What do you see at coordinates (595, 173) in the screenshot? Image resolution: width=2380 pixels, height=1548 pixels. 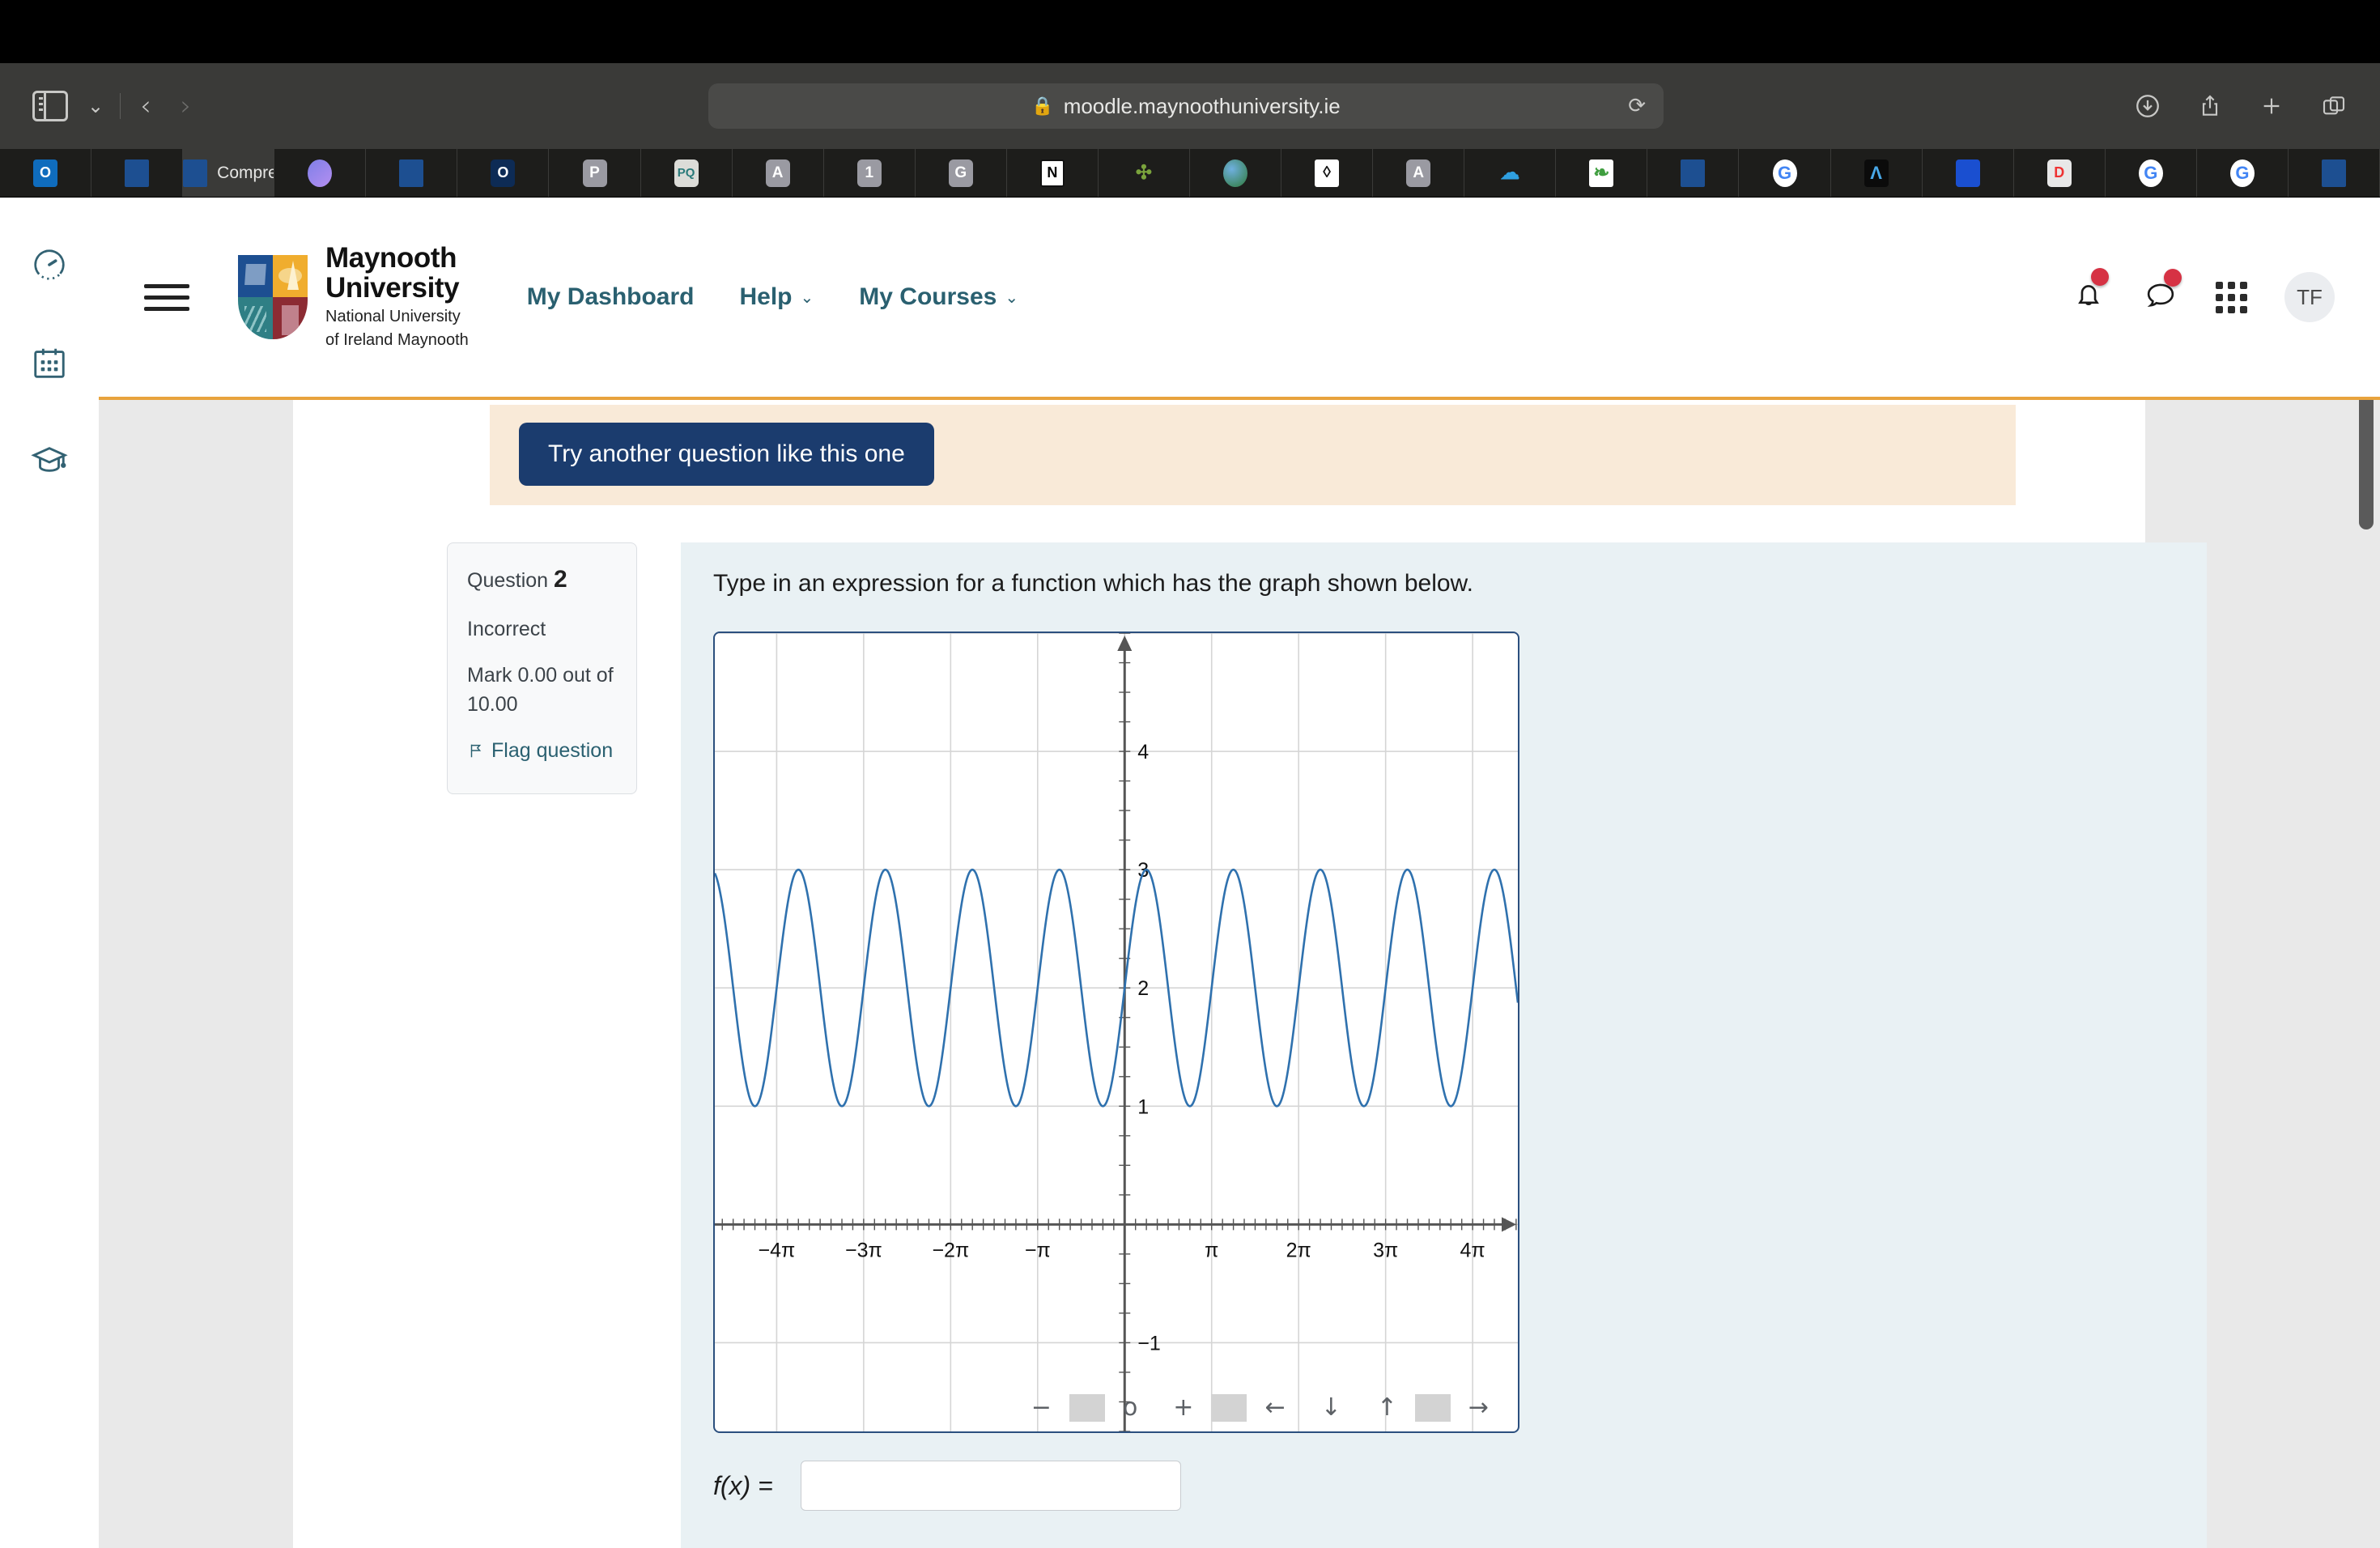 I see `browser-tab: P` at bounding box center [595, 173].